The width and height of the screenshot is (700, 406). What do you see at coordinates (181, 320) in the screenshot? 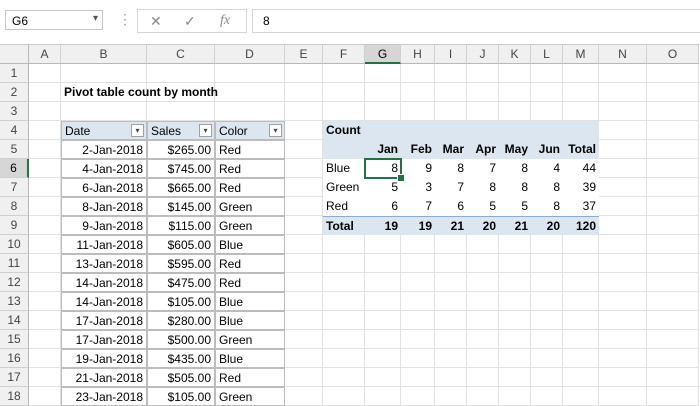
I see `table-cell: $280.00` at bounding box center [181, 320].